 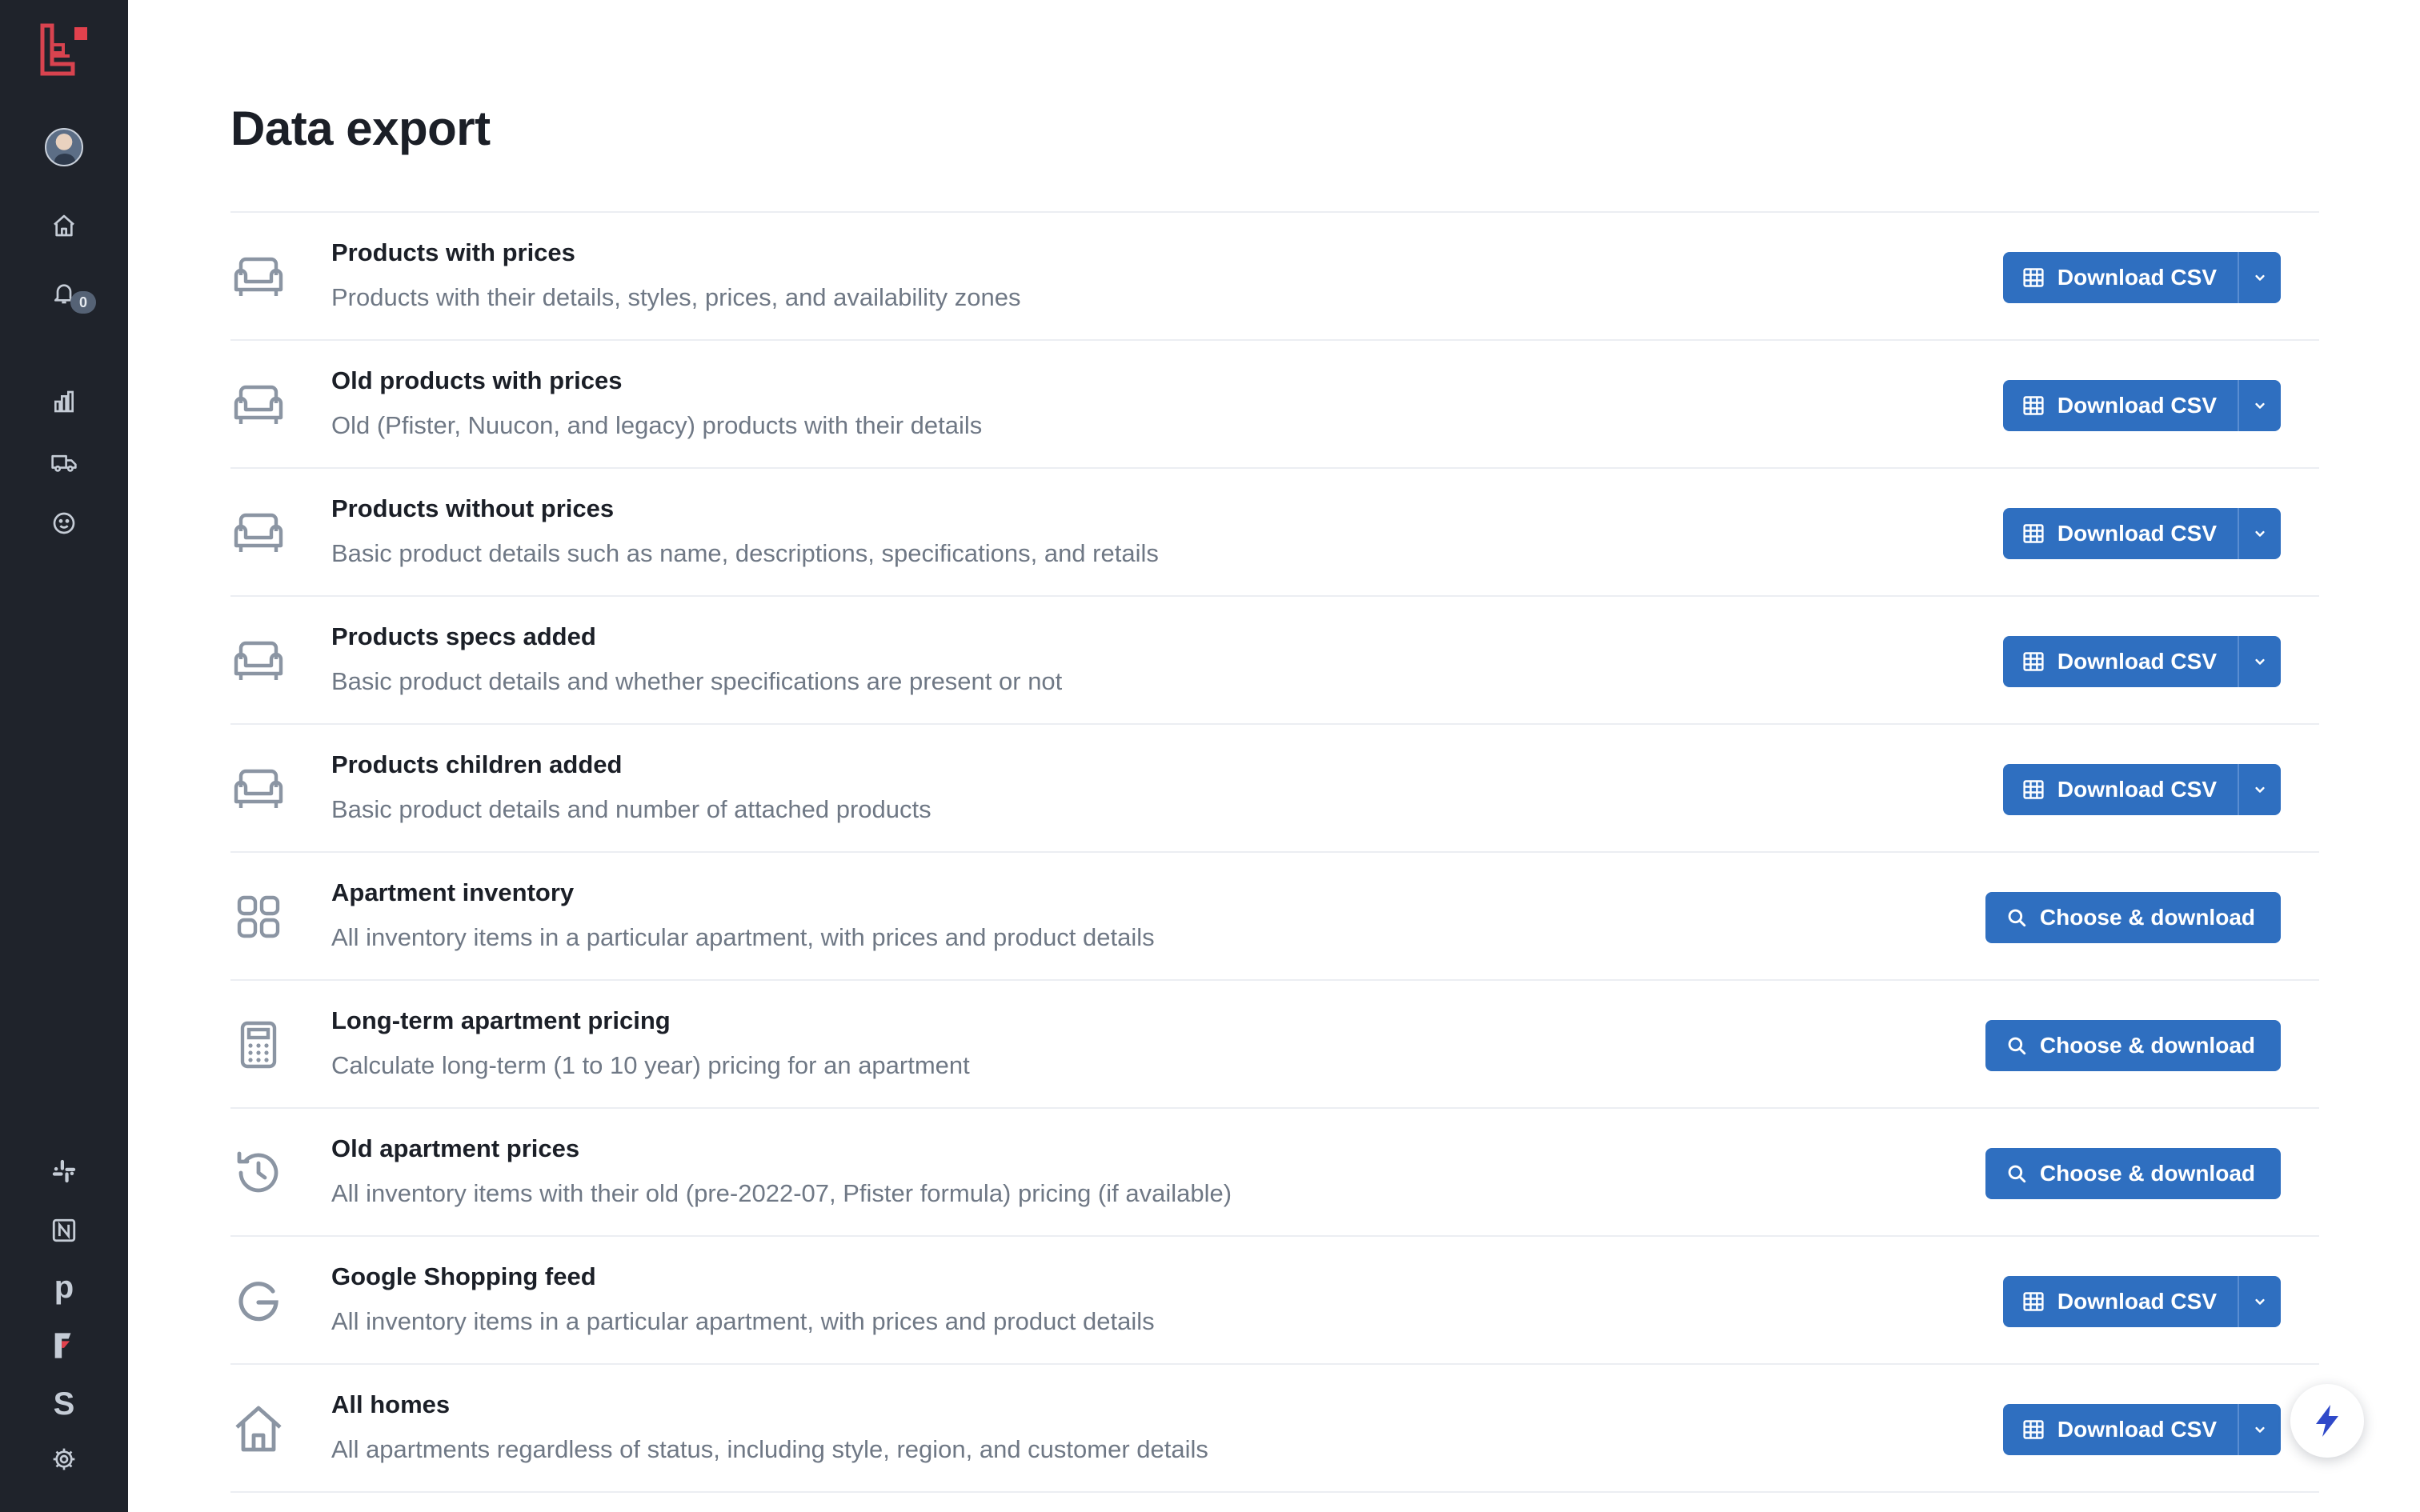 What do you see at coordinates (360, 128) in the screenshot?
I see `page-title: Data export` at bounding box center [360, 128].